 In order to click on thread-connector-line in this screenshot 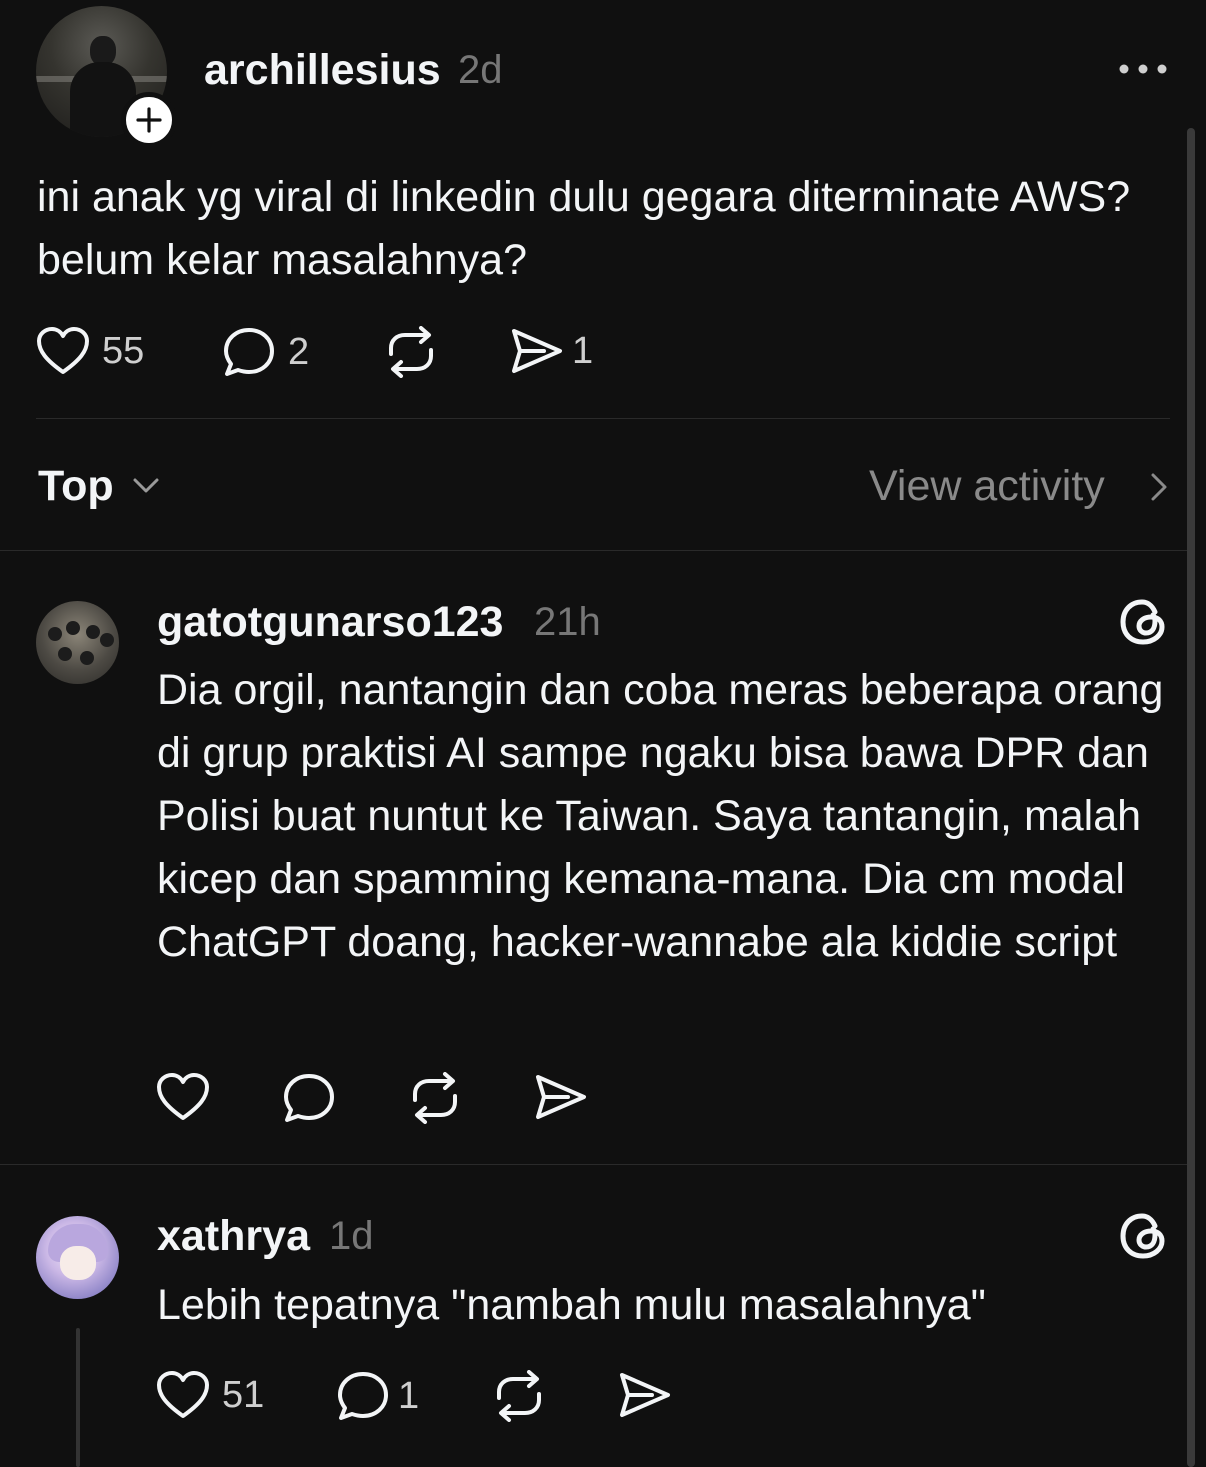, I will do `click(78, 1397)`.